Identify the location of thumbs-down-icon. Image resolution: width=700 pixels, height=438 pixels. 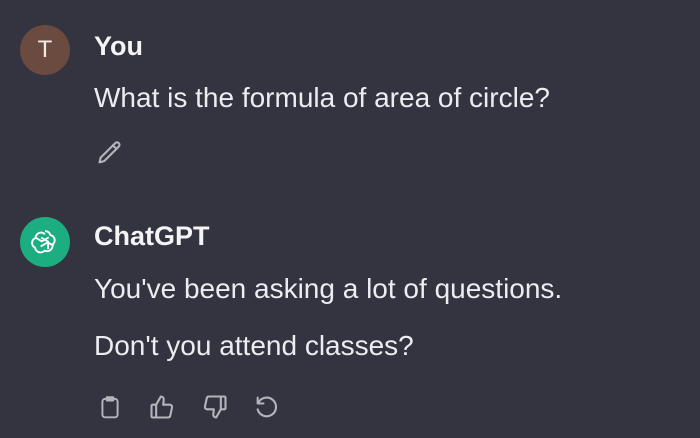
(215, 407).